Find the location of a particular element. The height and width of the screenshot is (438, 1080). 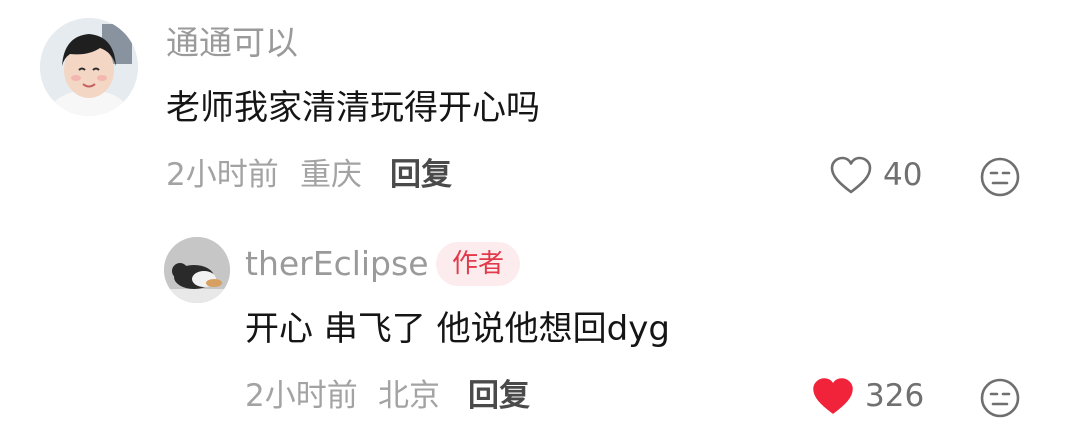

reply-location: 北京 is located at coordinates (409, 396).